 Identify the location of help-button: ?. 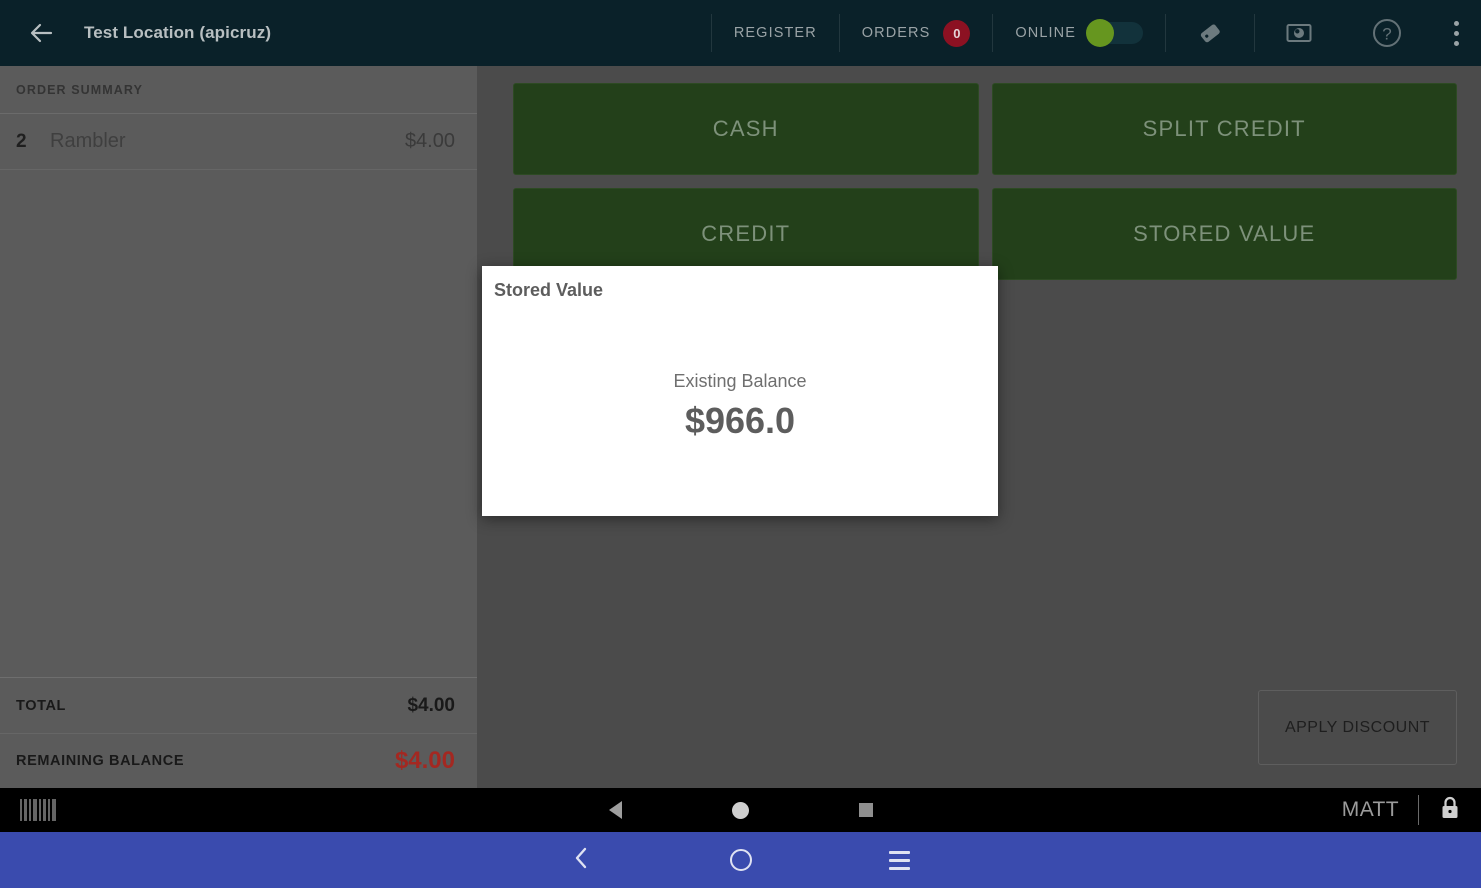
(1387, 33).